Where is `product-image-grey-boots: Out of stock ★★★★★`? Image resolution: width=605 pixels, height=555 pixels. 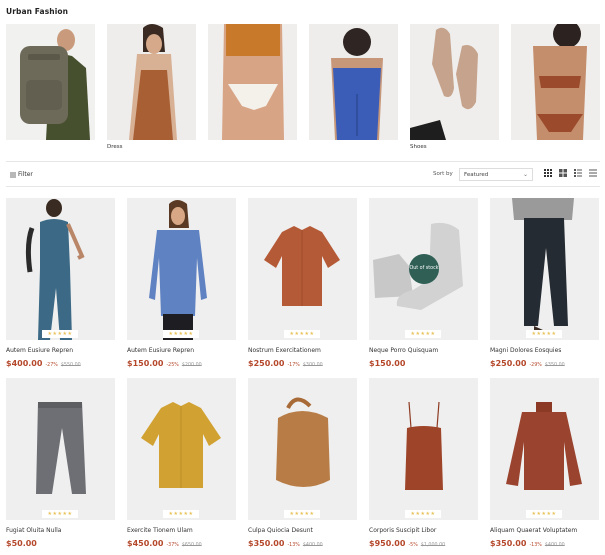 product-image-grey-boots: Out of stock ★★★★★ is located at coordinates (423, 269).